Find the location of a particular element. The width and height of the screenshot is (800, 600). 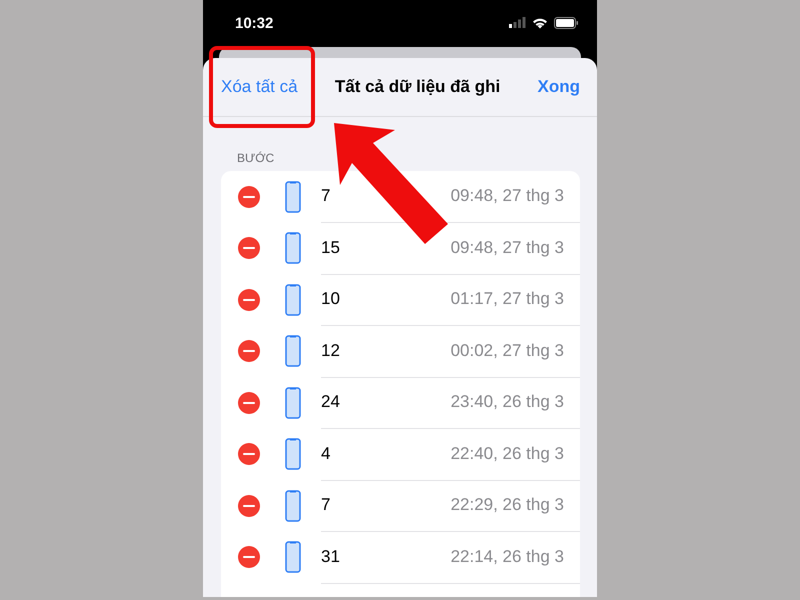

step-count: 4 is located at coordinates (325, 454).